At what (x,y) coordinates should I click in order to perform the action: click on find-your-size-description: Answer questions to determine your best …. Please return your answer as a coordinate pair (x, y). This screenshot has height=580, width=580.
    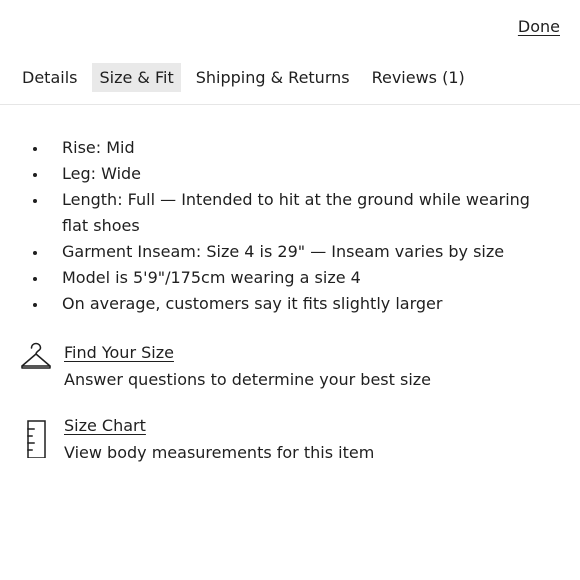
    Looking at the image, I should click on (248, 379).